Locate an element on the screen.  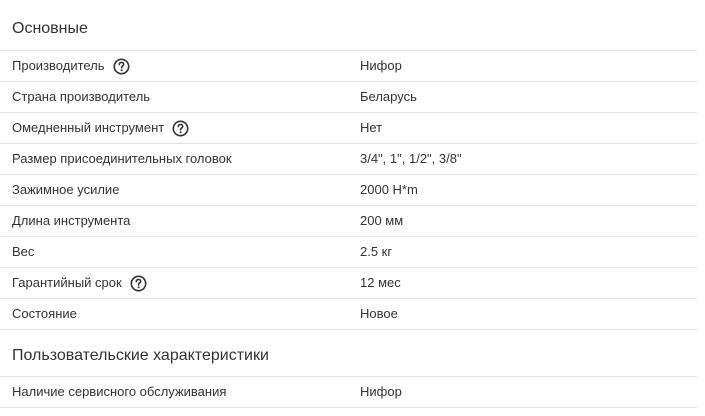
spec-name-wrap: Вес is located at coordinates (23, 252).